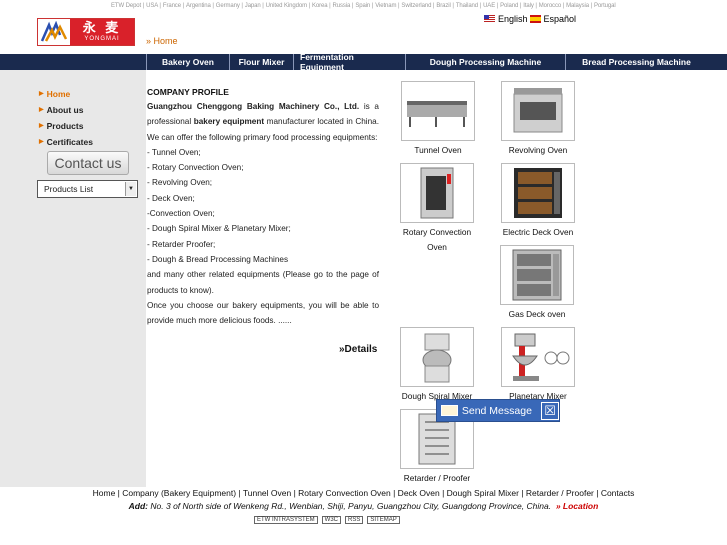 The image size is (727, 545). I want to click on send-message-widget: Send Message ☒, so click(498, 410).